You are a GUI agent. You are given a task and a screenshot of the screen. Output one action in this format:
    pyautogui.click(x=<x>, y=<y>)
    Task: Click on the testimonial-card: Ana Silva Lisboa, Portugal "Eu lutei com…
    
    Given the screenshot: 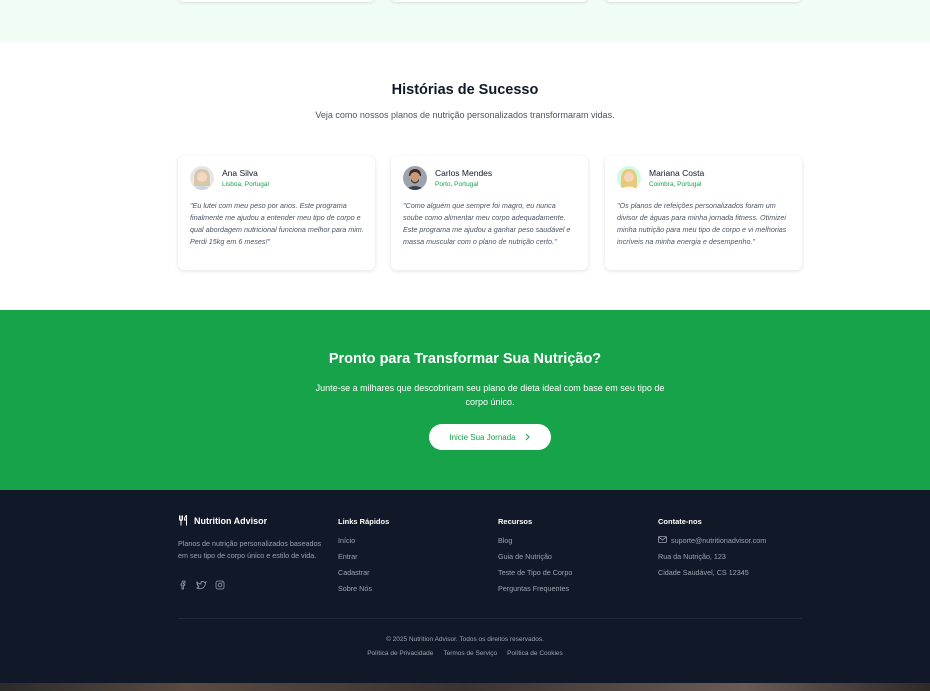 What is the action you would take?
    pyautogui.click(x=276, y=213)
    